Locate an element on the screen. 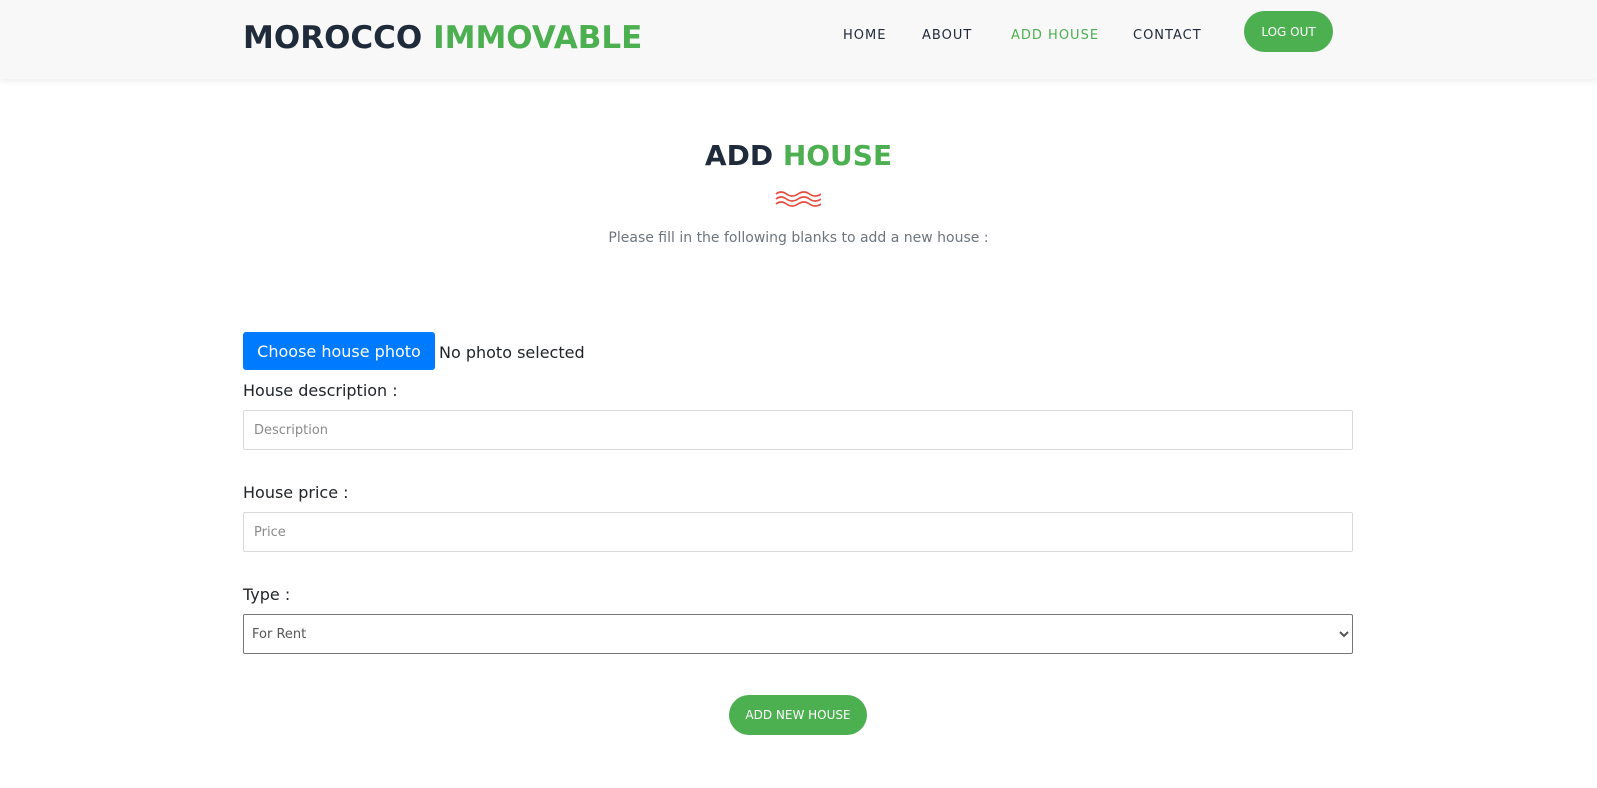 The image size is (1597, 788). price-label: House price : is located at coordinates (296, 492).